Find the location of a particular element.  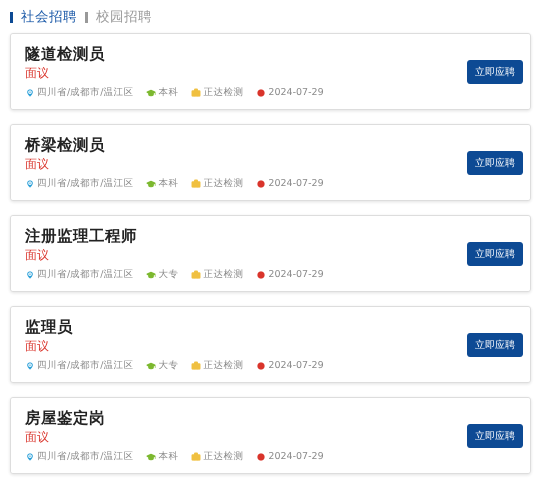

job-title: 桥梁检测员 is located at coordinates (65, 145).